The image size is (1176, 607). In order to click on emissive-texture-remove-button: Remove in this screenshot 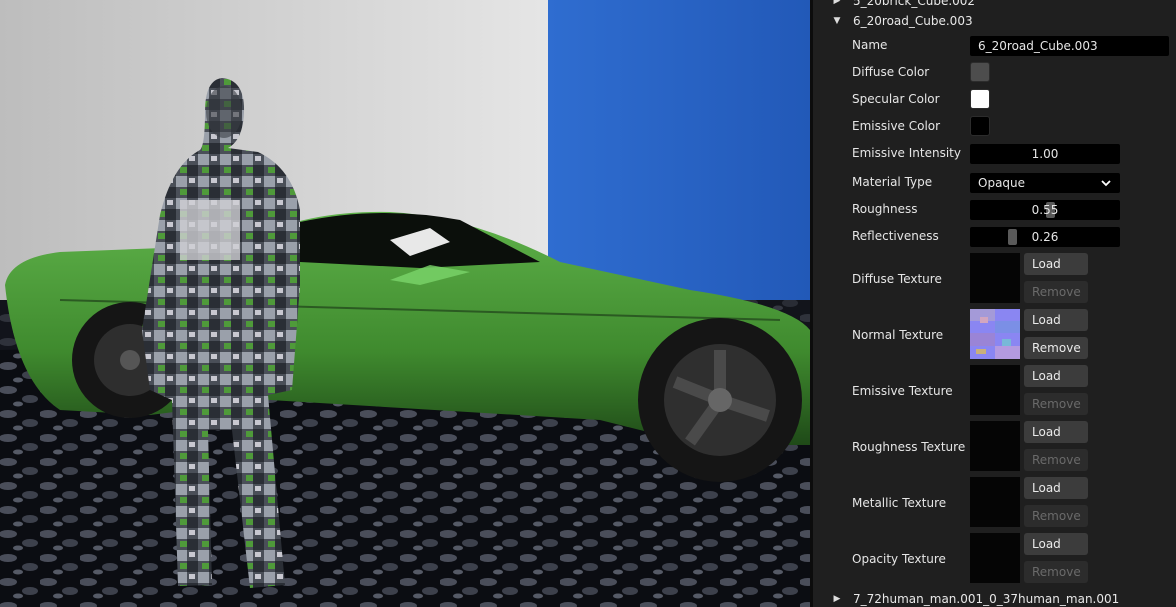, I will do `click(1056, 404)`.